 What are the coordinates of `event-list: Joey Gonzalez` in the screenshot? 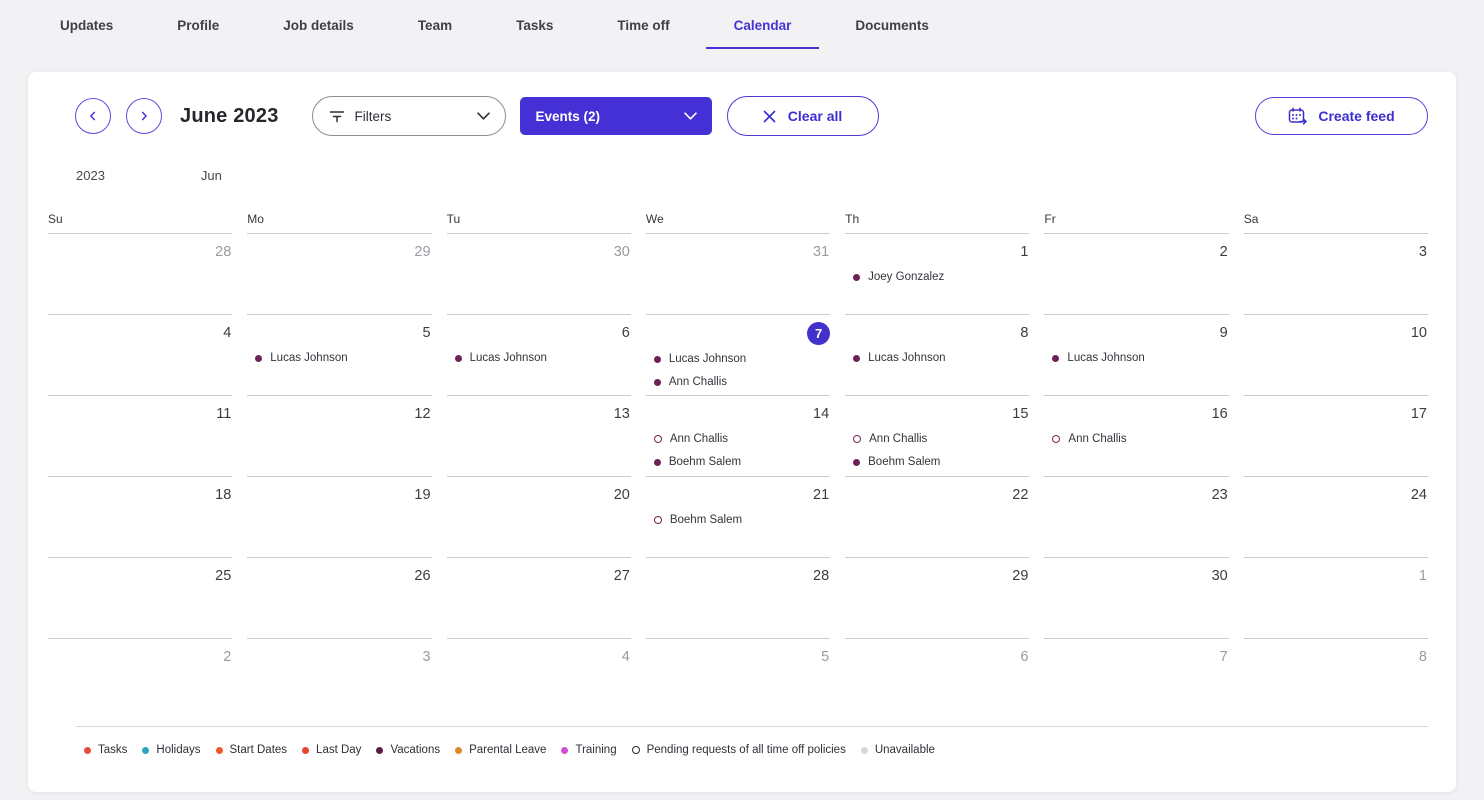 It's located at (937, 277).